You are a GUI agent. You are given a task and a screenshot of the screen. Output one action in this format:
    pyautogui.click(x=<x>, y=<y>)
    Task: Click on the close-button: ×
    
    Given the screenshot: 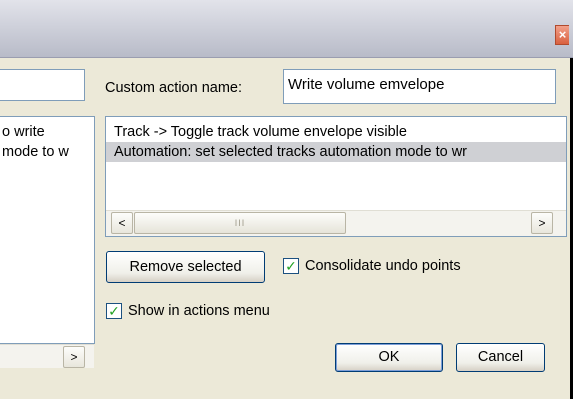 What is the action you would take?
    pyautogui.click(x=562, y=35)
    